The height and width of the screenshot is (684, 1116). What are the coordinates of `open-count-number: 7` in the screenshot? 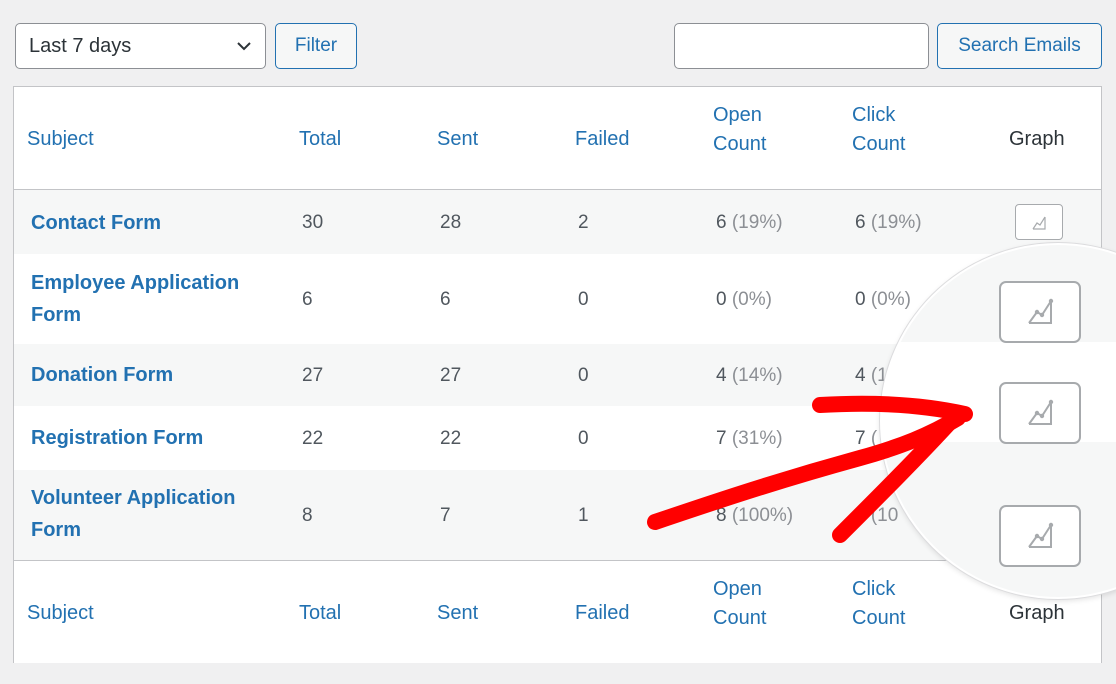 It's located at (721, 438).